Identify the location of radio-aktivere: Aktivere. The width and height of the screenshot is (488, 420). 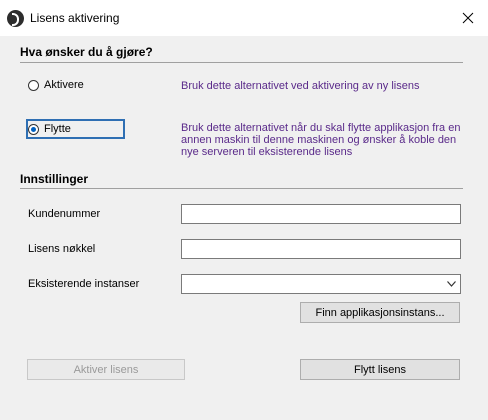
(56, 85).